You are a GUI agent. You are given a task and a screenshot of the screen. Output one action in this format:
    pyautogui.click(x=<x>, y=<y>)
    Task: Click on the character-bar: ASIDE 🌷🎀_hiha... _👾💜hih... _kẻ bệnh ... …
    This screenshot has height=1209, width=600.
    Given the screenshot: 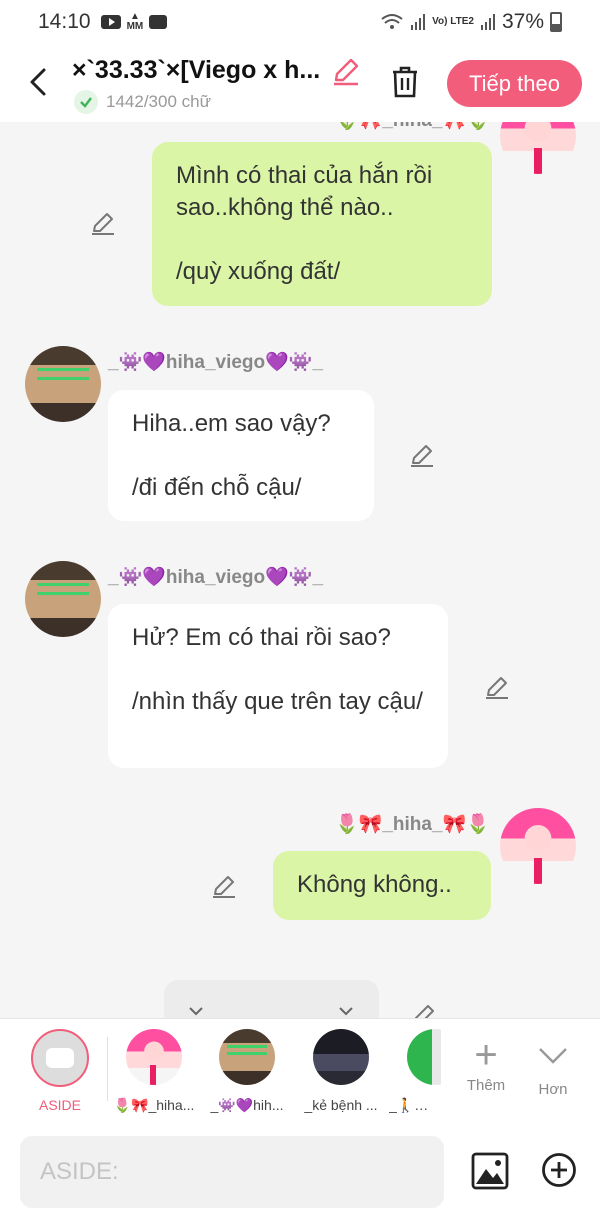 What is the action you would take?
    pyautogui.click(x=300, y=1071)
    